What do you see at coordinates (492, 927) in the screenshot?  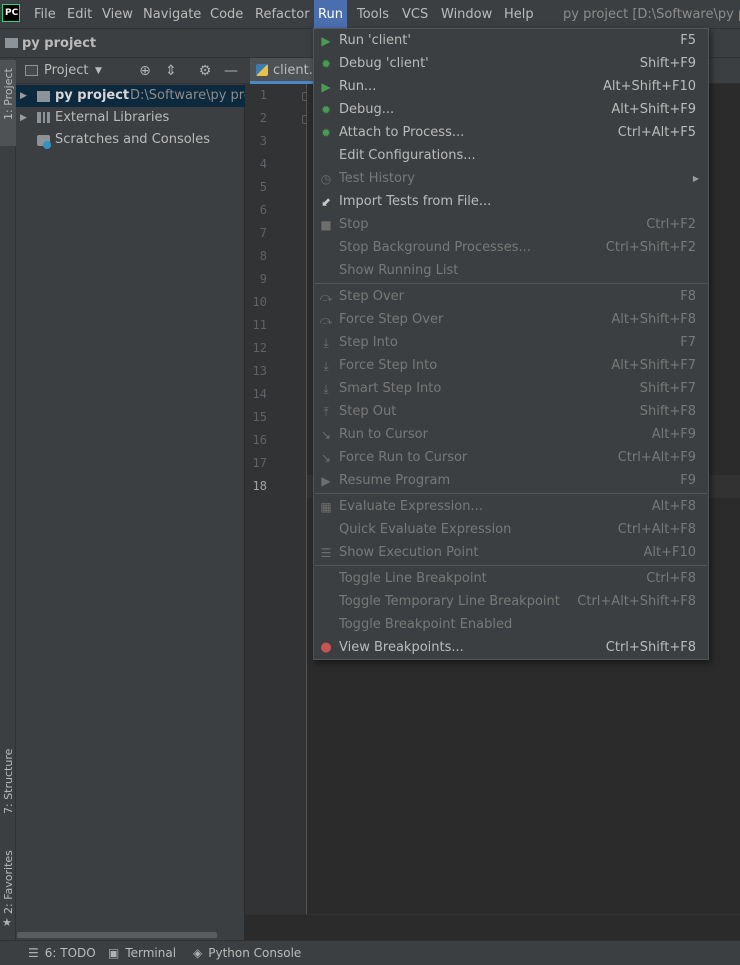 I see `editor-bottom-strip` at bounding box center [492, 927].